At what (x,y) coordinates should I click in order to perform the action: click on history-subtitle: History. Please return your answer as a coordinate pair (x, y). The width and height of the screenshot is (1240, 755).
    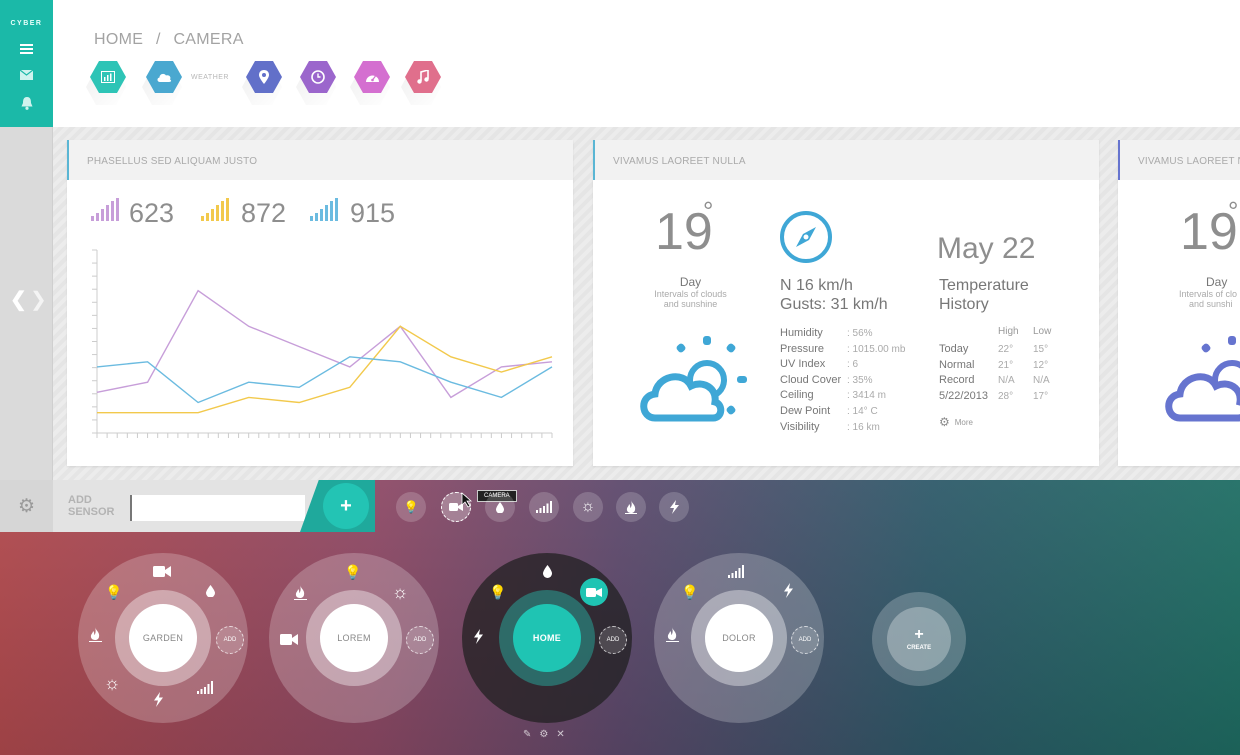
    Looking at the image, I should click on (964, 304).